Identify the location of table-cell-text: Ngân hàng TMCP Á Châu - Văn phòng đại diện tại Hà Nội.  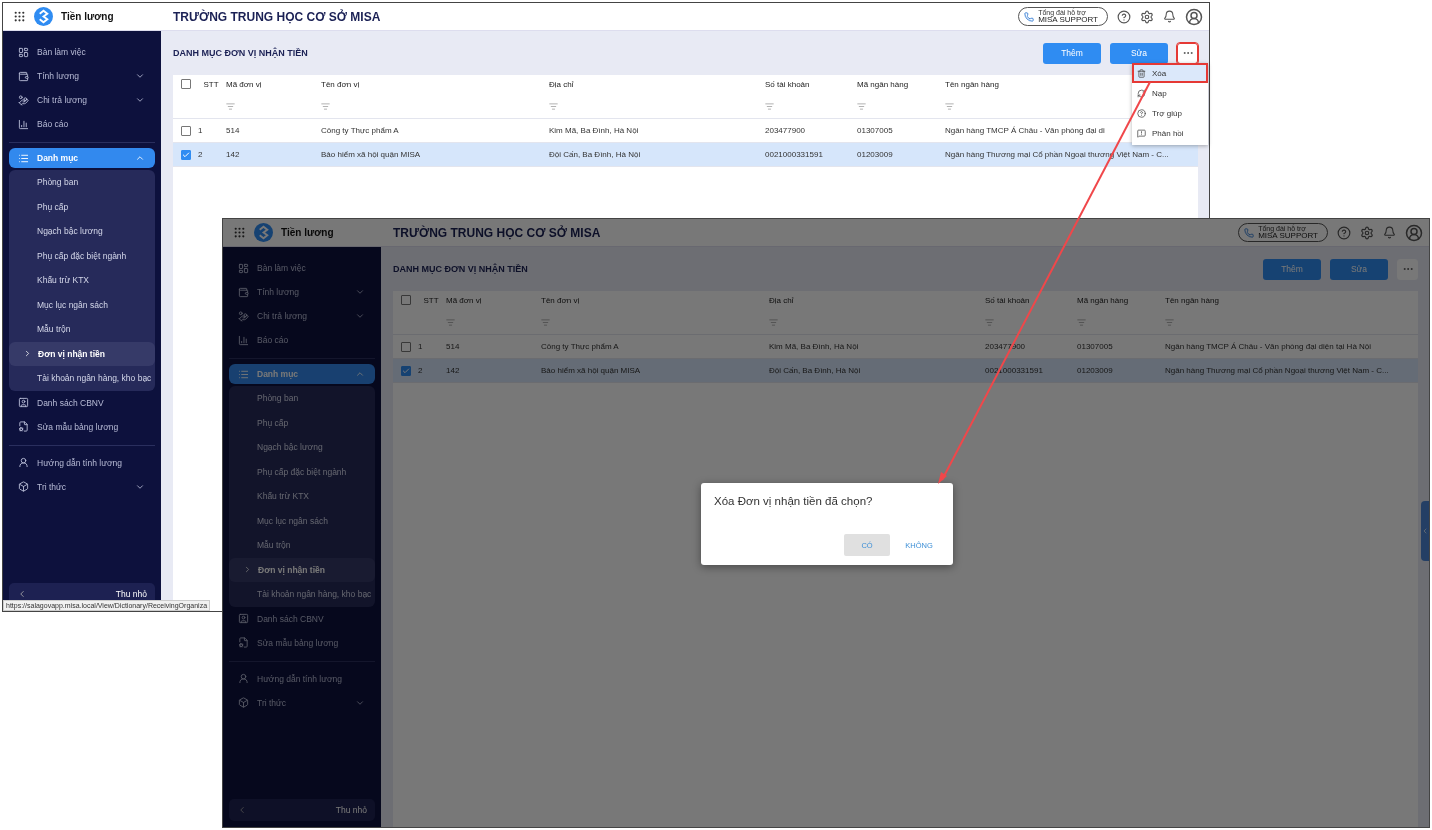
(1268, 346).